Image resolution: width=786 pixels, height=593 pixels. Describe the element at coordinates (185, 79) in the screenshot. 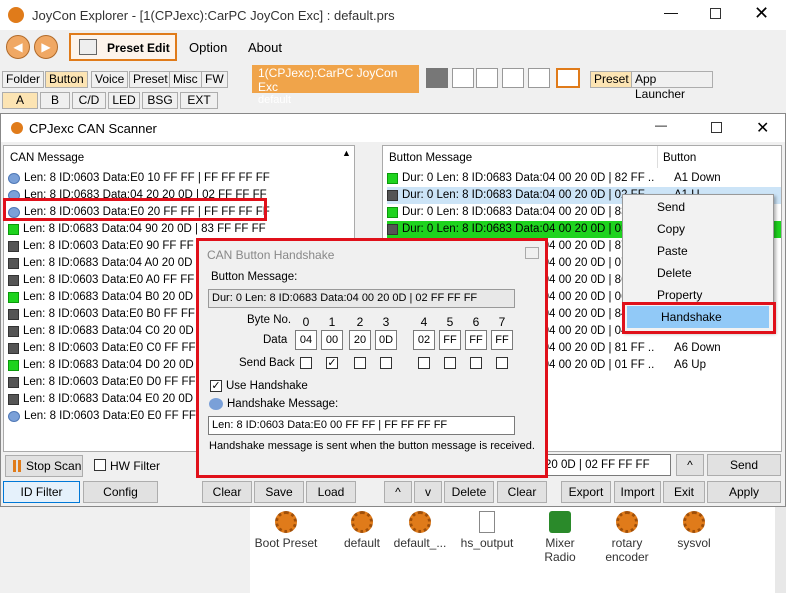

I see `tab-misc: Misc` at that location.